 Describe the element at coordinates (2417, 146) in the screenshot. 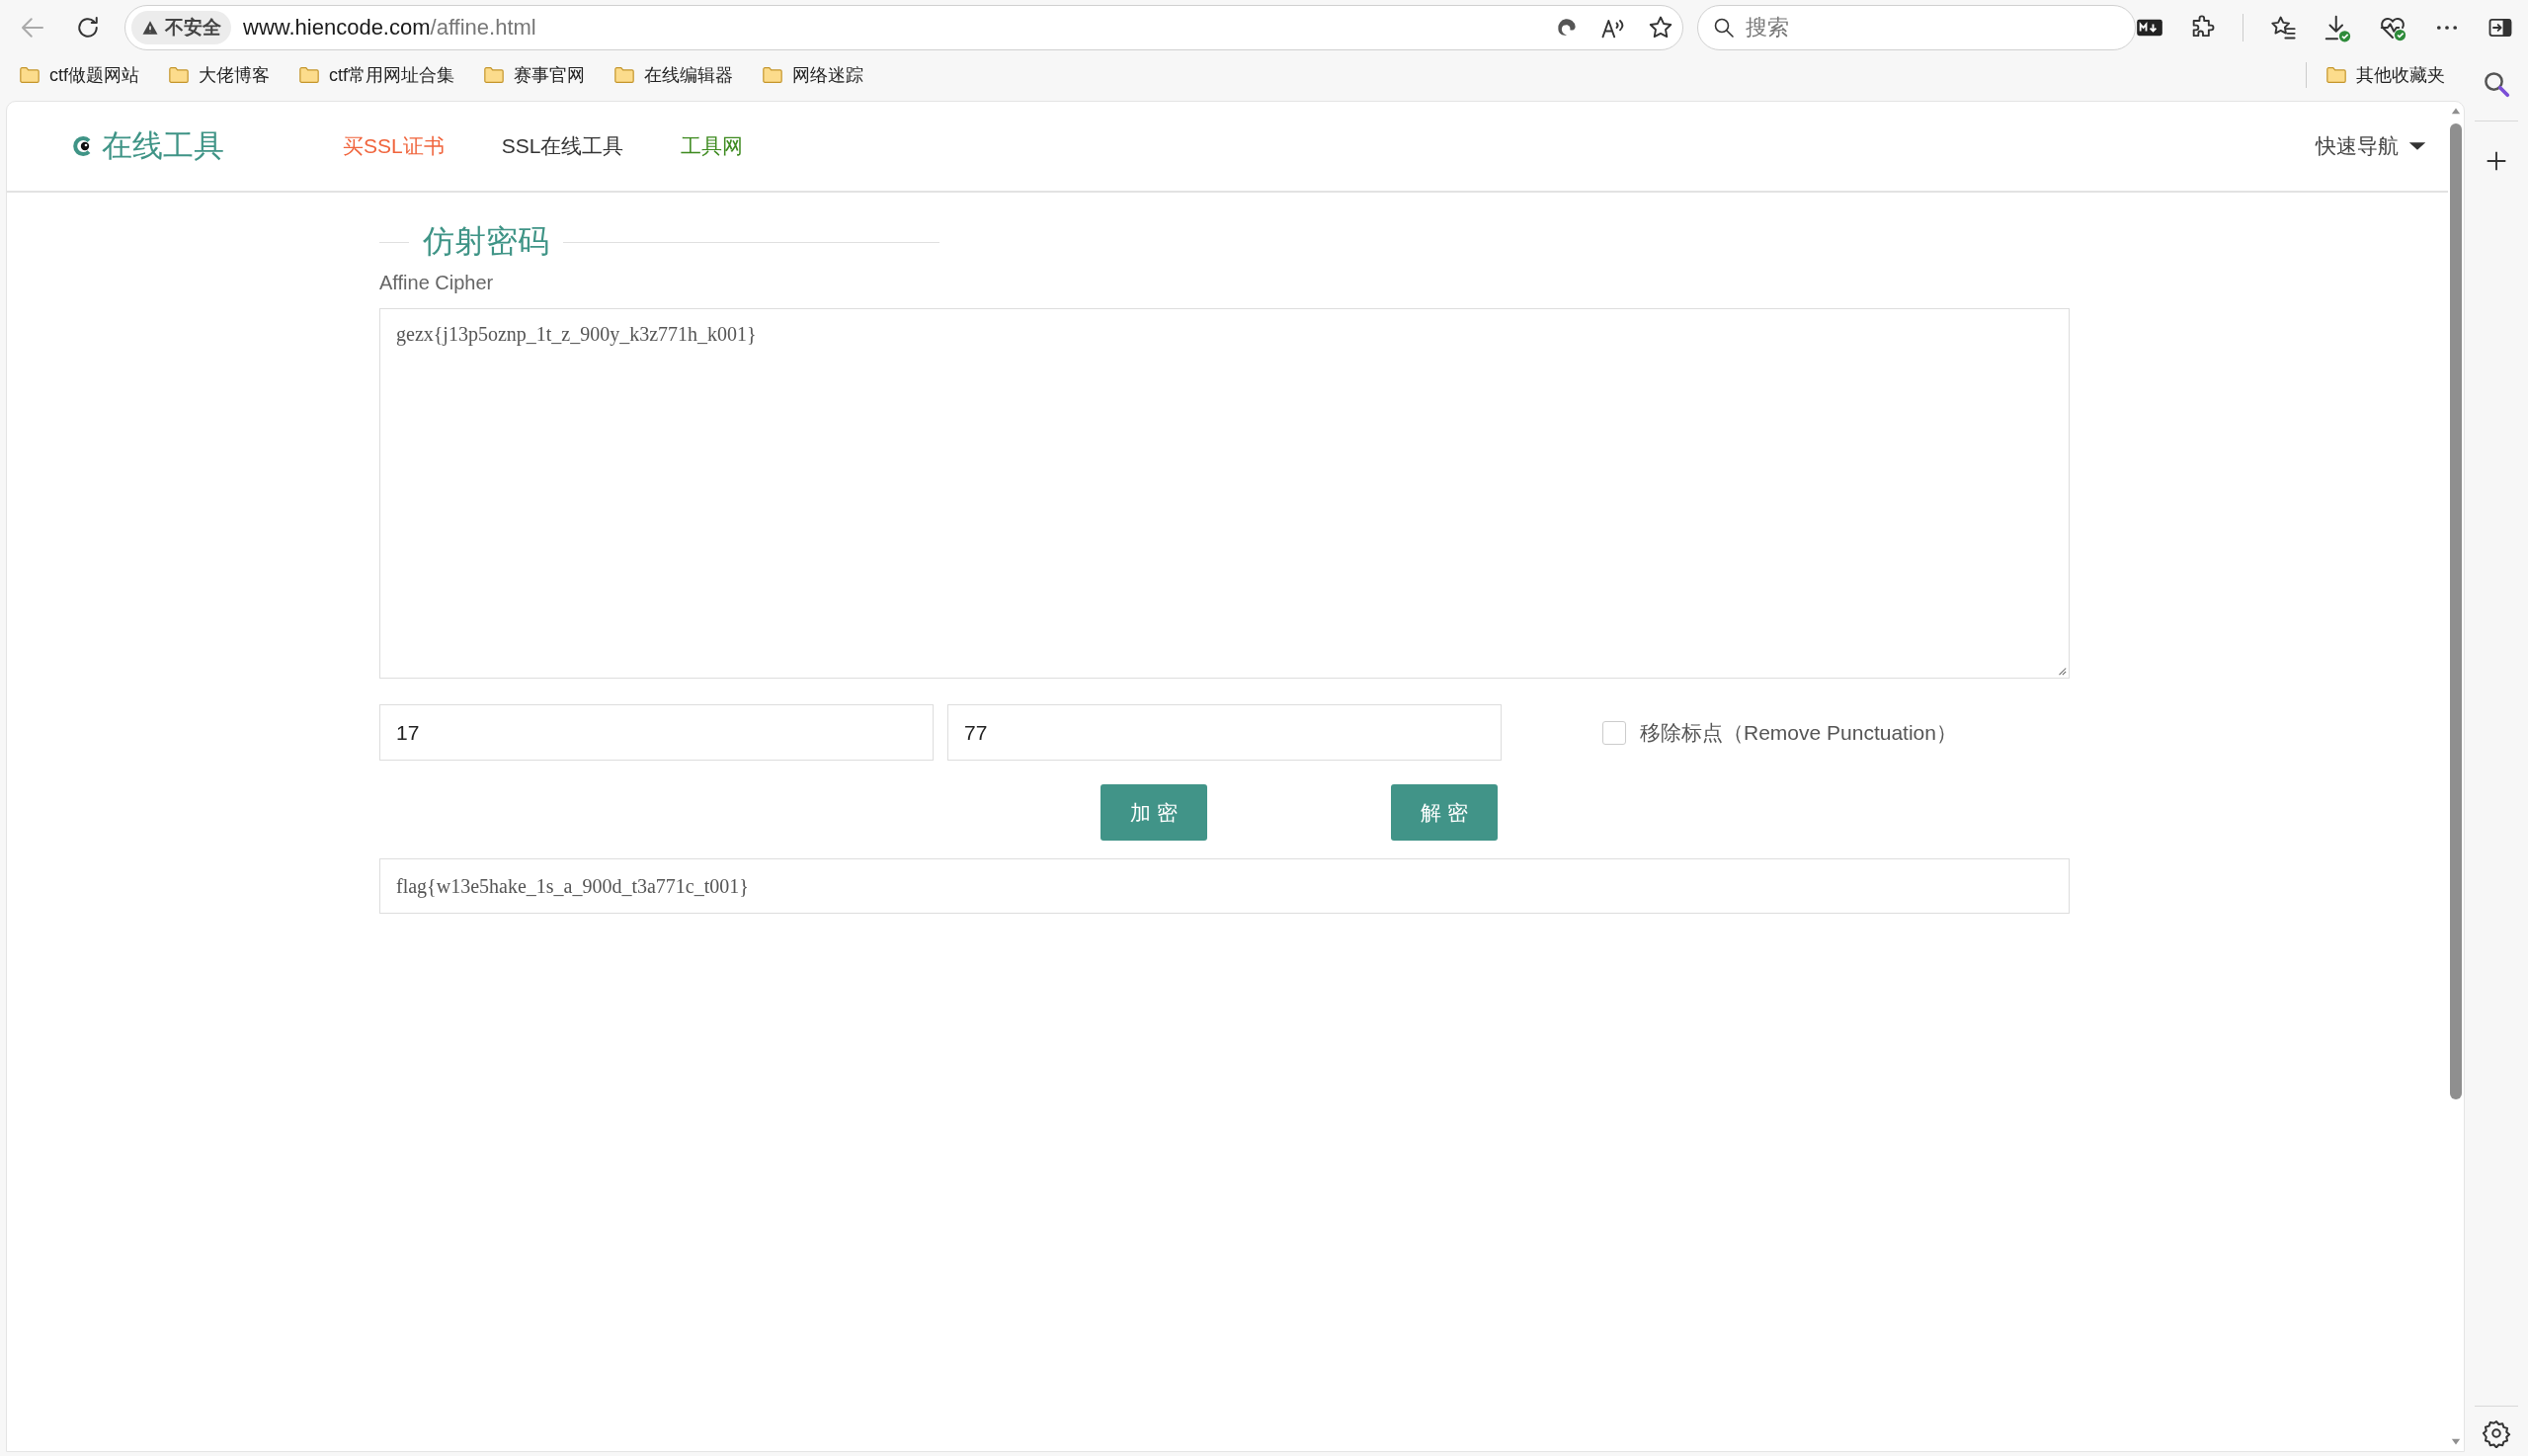

I see `caret-down-icon` at that location.